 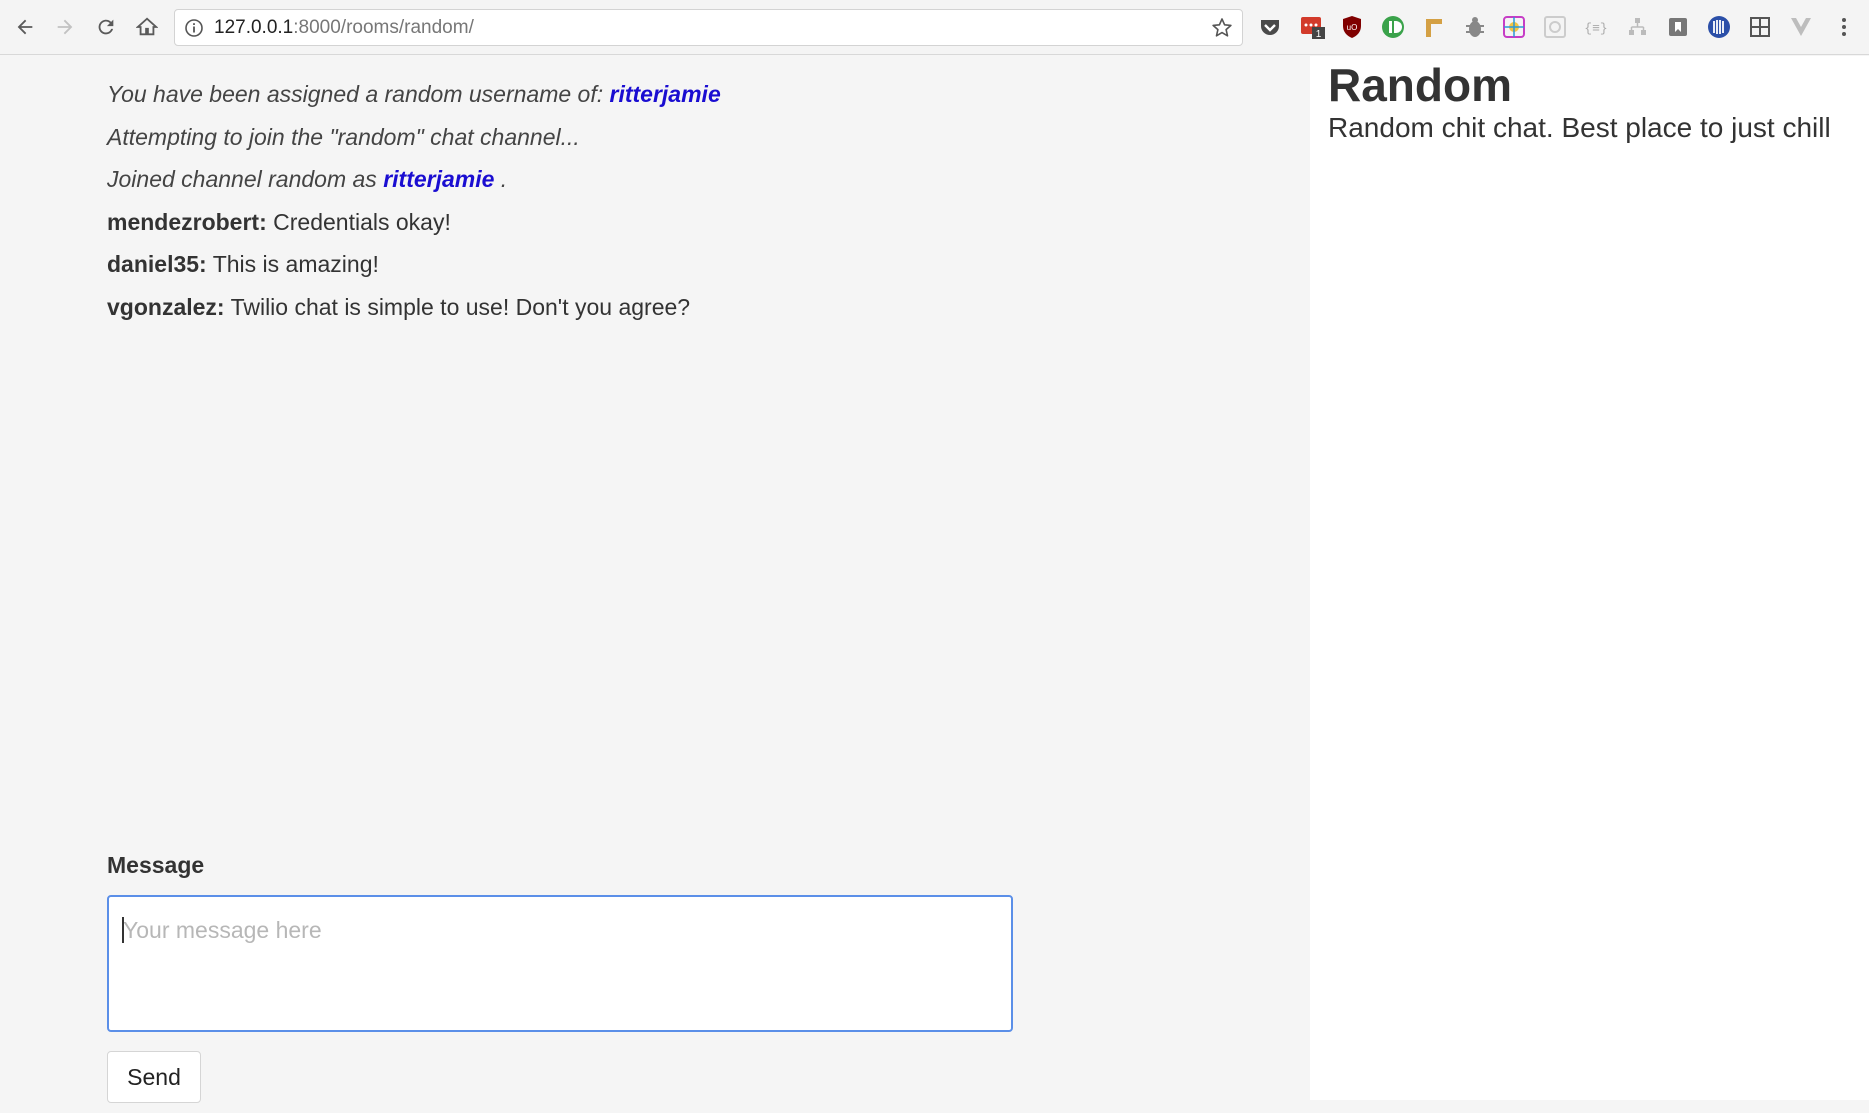 I want to click on window-grid-icon, so click(x=1760, y=27).